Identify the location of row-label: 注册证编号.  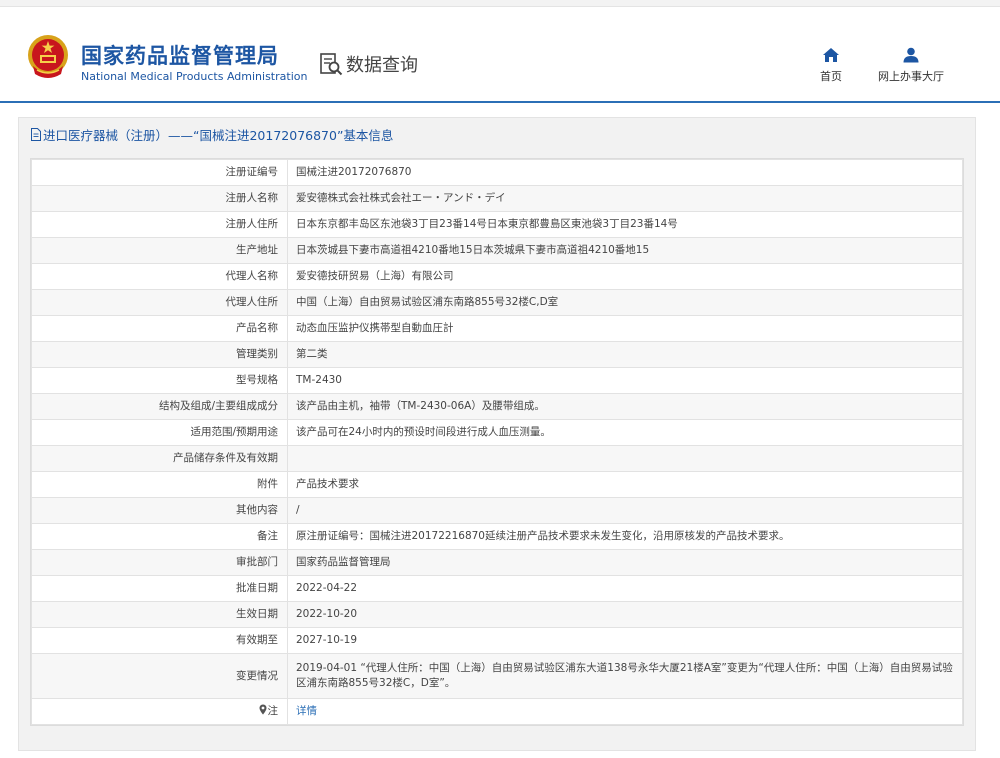
(159, 172).